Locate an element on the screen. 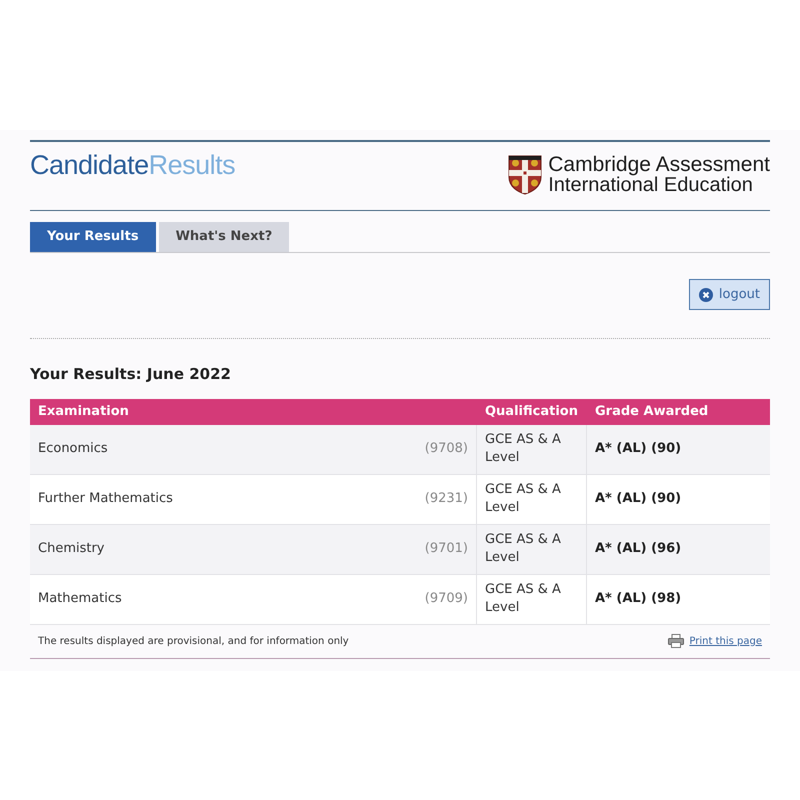  table-cell-text: A* (AL) (96) is located at coordinates (638, 549).